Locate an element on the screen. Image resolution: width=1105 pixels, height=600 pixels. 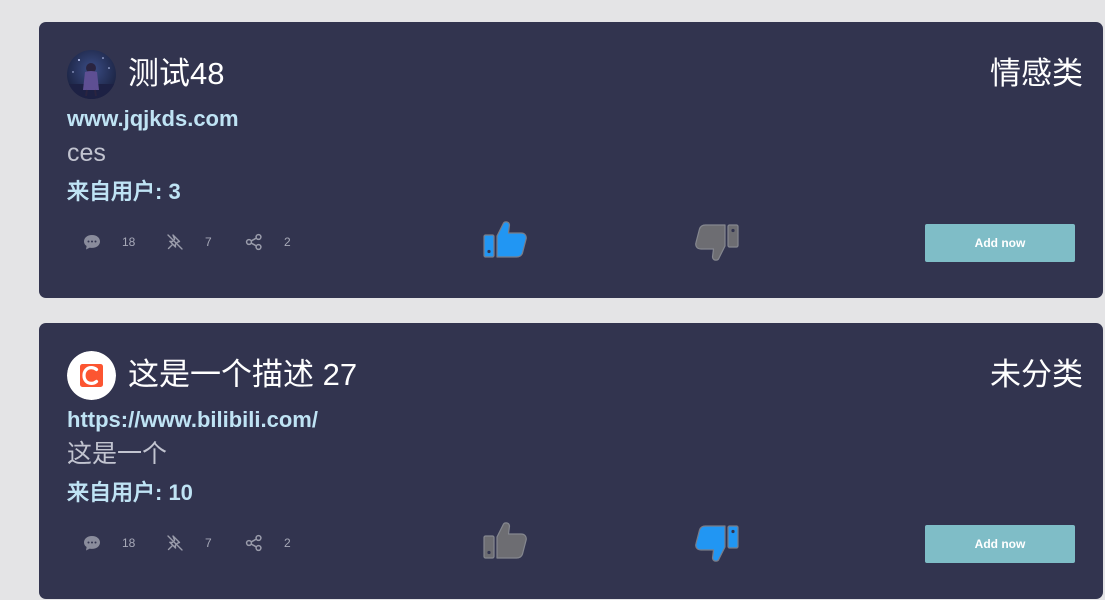
category-label: 未分类 is located at coordinates (1036, 374).